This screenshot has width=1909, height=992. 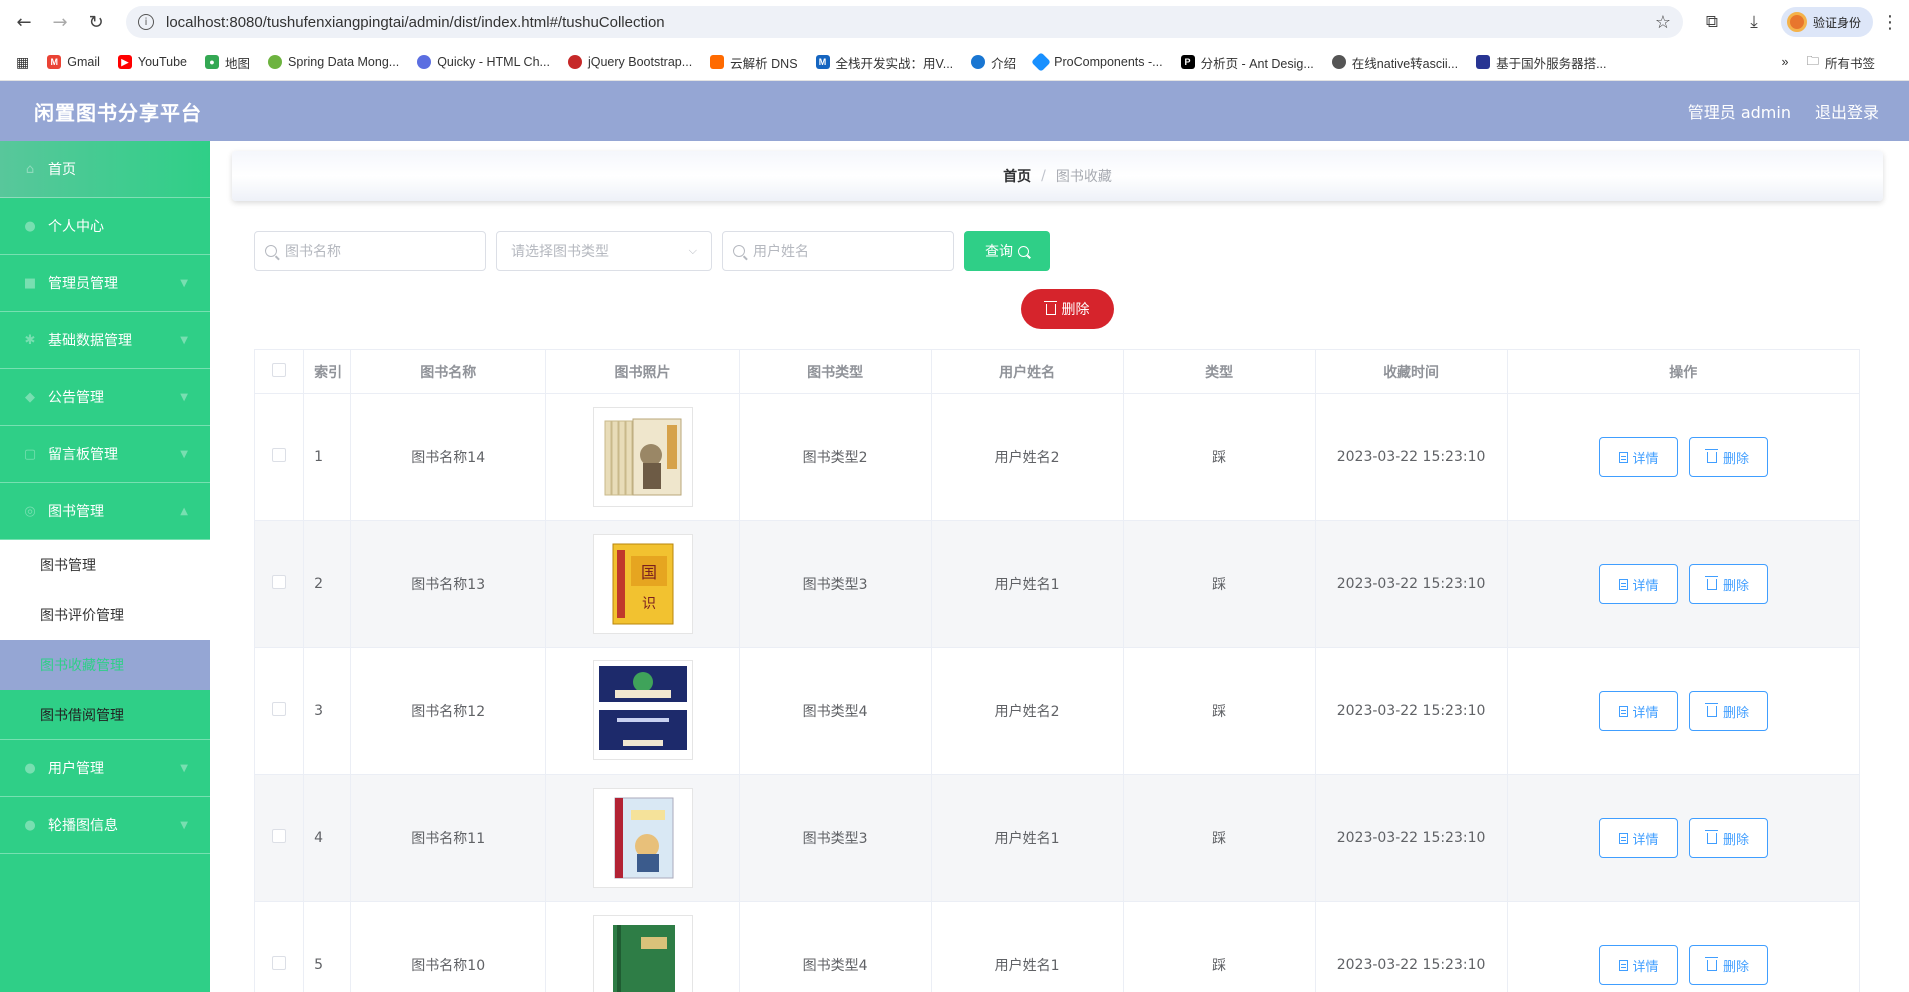 What do you see at coordinates (1712, 22) in the screenshot?
I see `extensions-icon: ⧉` at bounding box center [1712, 22].